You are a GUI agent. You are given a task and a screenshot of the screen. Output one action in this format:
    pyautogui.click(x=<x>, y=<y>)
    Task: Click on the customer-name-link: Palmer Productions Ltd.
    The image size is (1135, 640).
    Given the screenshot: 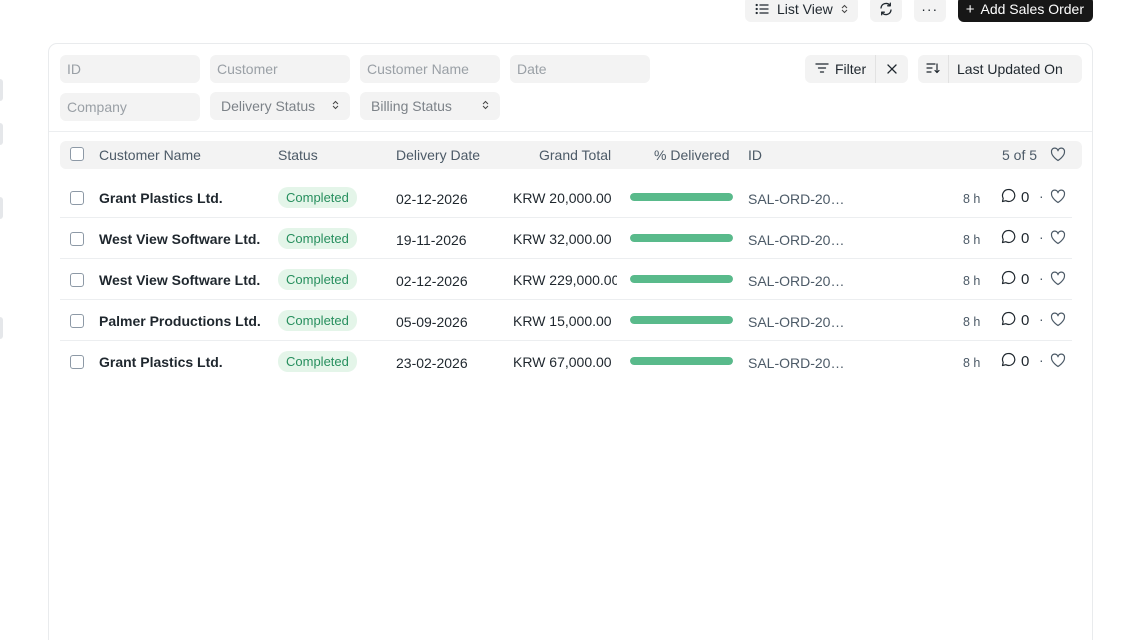 What is the action you would take?
    pyautogui.click(x=180, y=321)
    